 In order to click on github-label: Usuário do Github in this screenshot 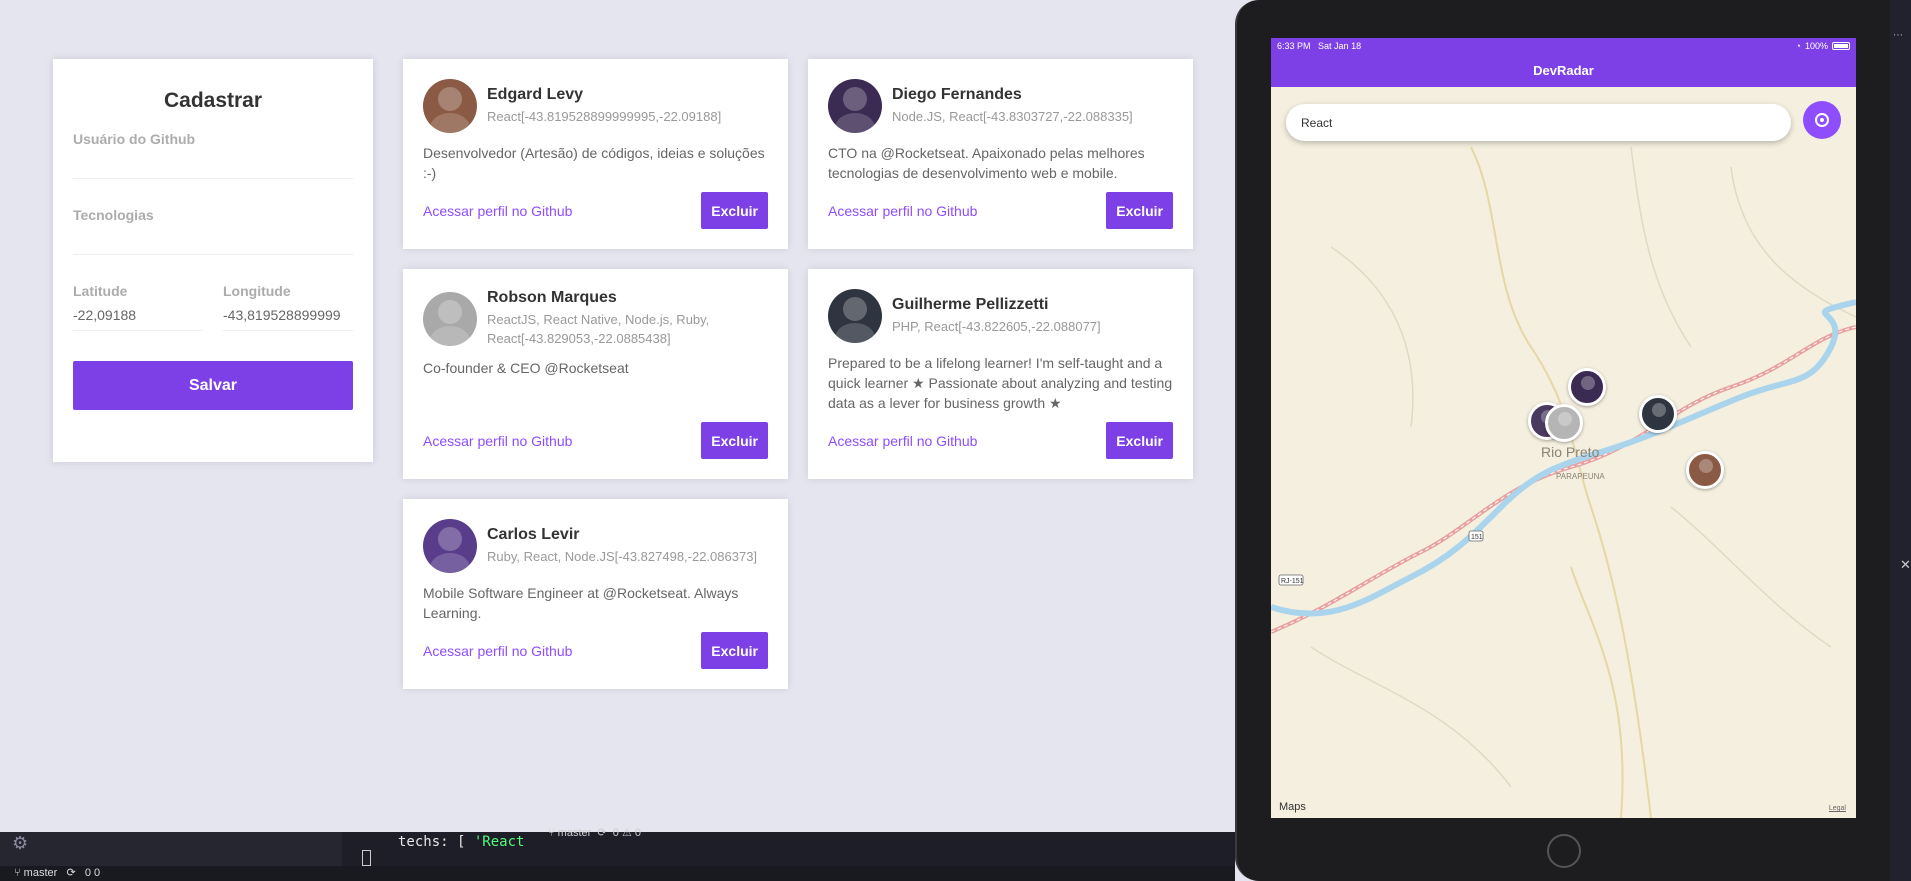, I will do `click(134, 139)`.